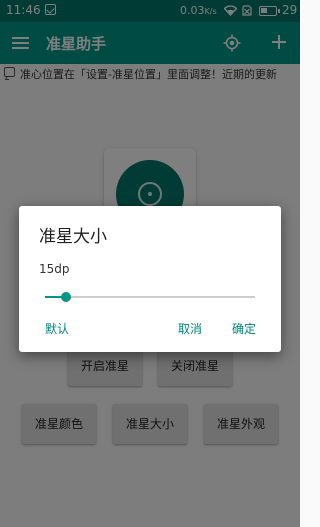 Image resolution: width=320 pixels, height=527 pixels. I want to click on slider-track, so click(150, 297).